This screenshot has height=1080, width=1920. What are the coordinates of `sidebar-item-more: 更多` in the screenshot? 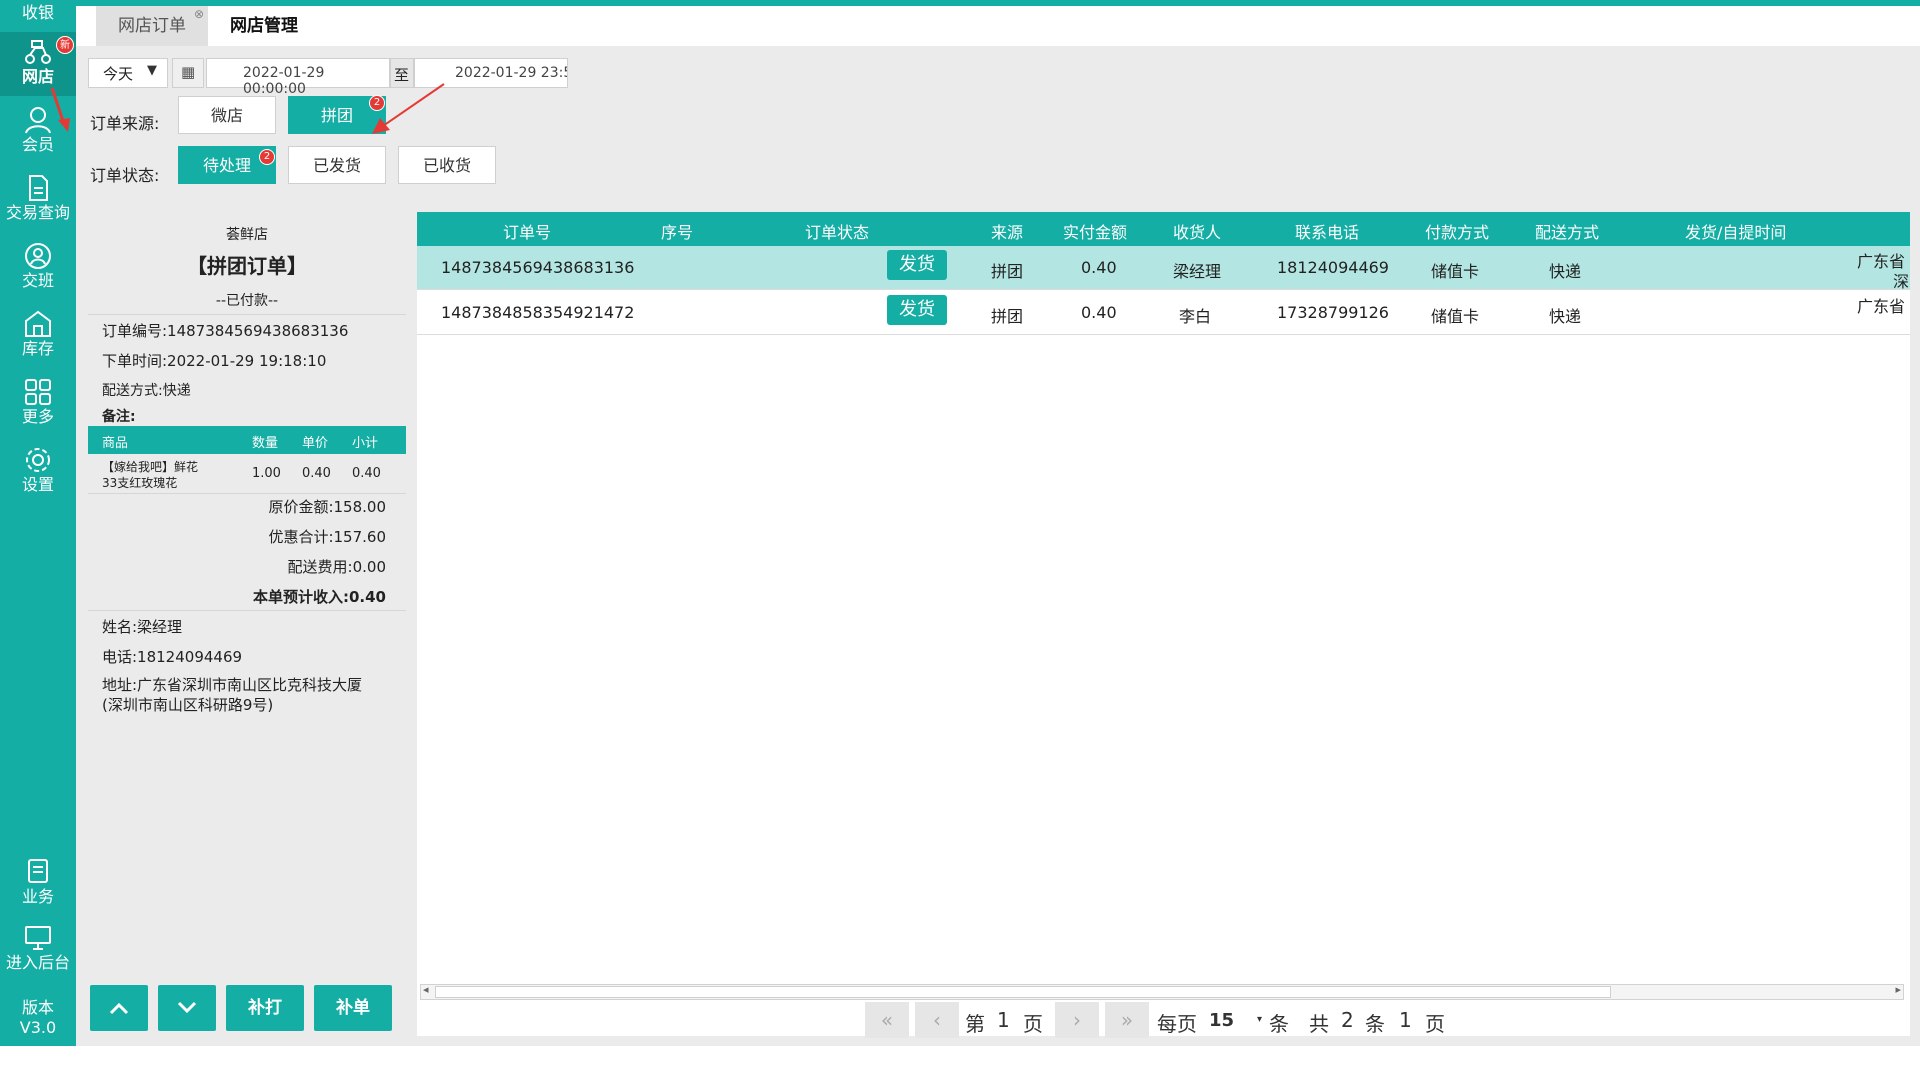 It's located at (38, 408).